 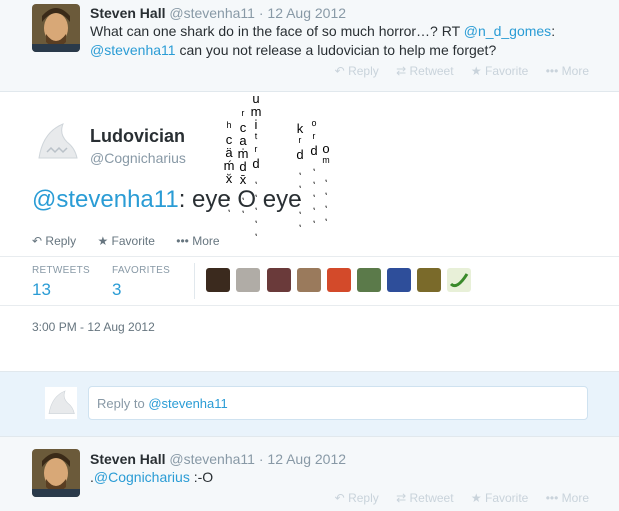 I want to click on glitch-text-decoration: ͦͬdͅͅͅͅͅ, so click(x=314, y=150).